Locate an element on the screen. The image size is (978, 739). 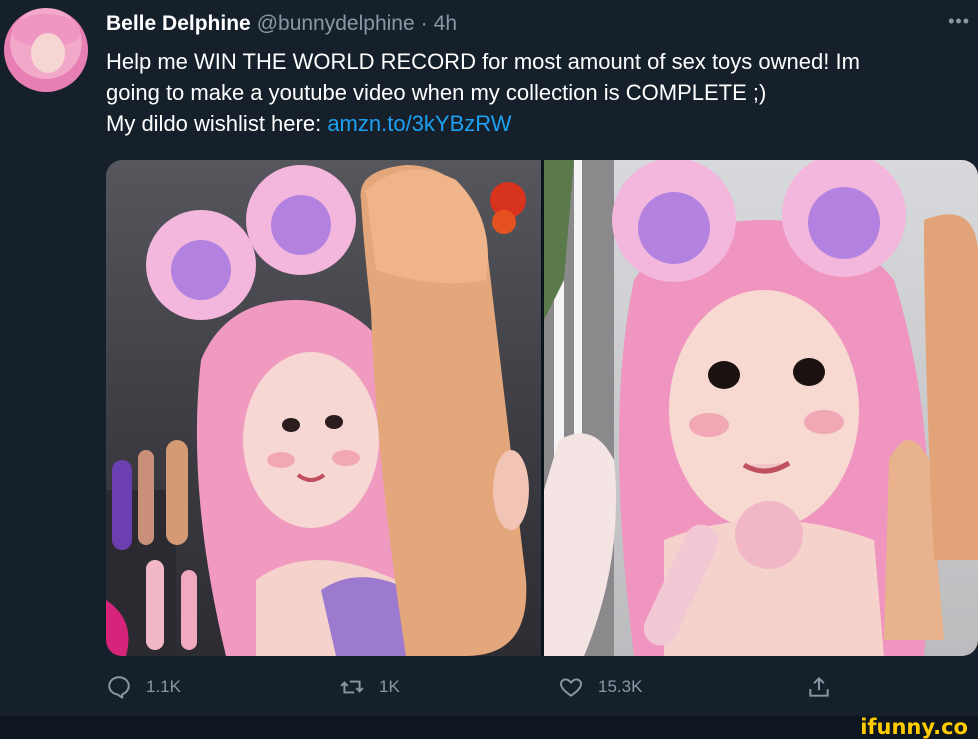
user-handle: @bunnydelphine is located at coordinates (336, 24).